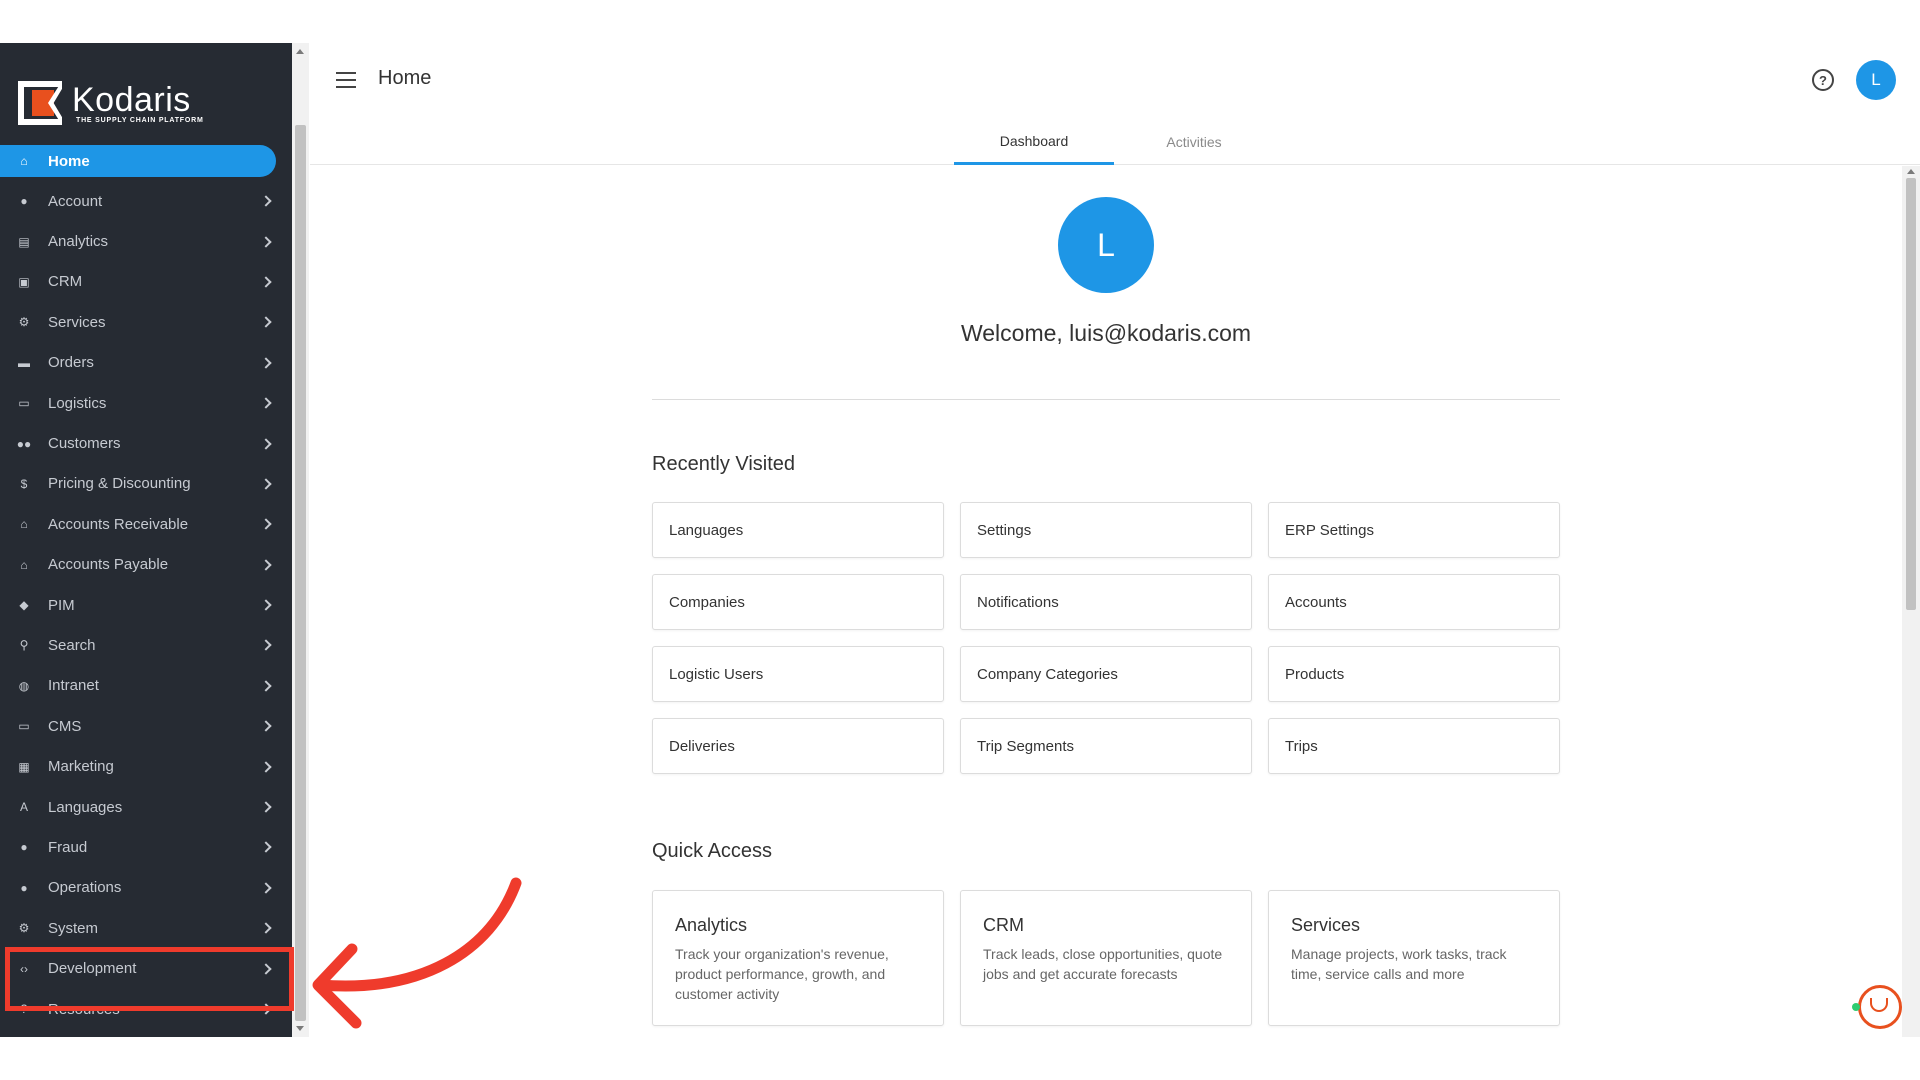  What do you see at coordinates (146, 645) in the screenshot?
I see `sidebar-item-search: ⚲ Search` at bounding box center [146, 645].